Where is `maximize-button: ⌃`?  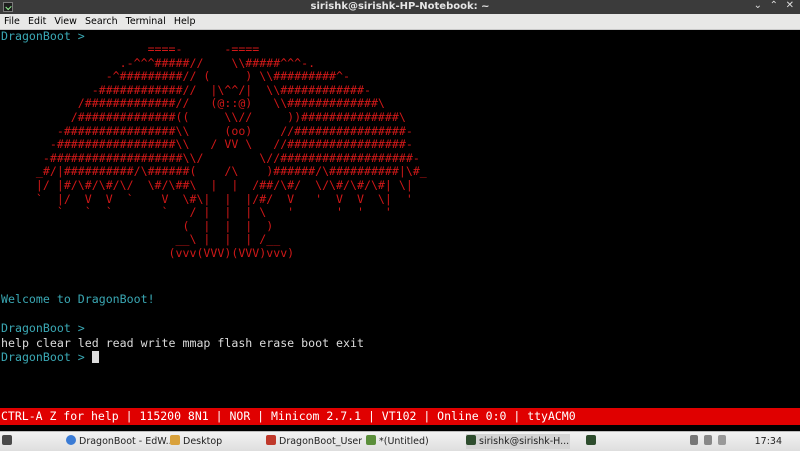 maximize-button: ⌃ is located at coordinates (774, 5).